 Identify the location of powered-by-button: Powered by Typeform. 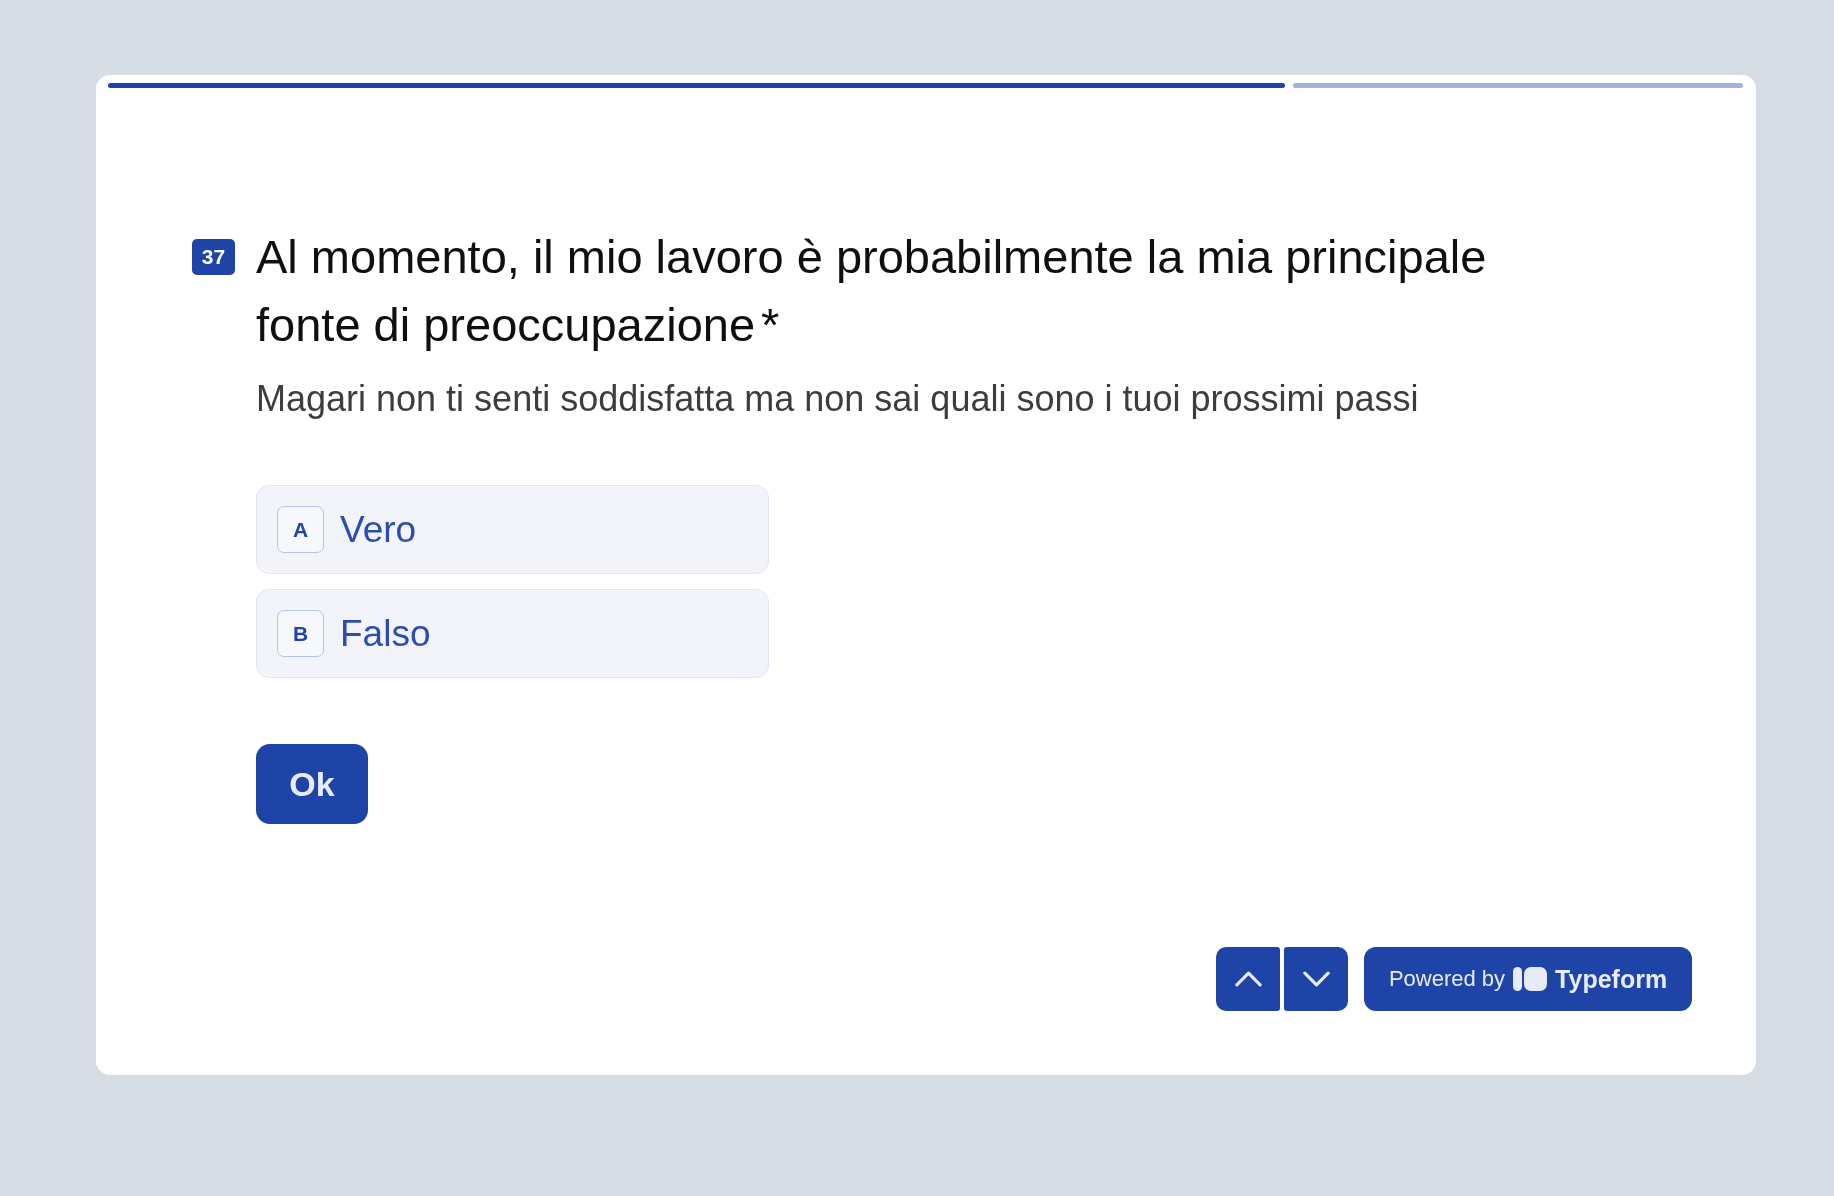
(1528, 979).